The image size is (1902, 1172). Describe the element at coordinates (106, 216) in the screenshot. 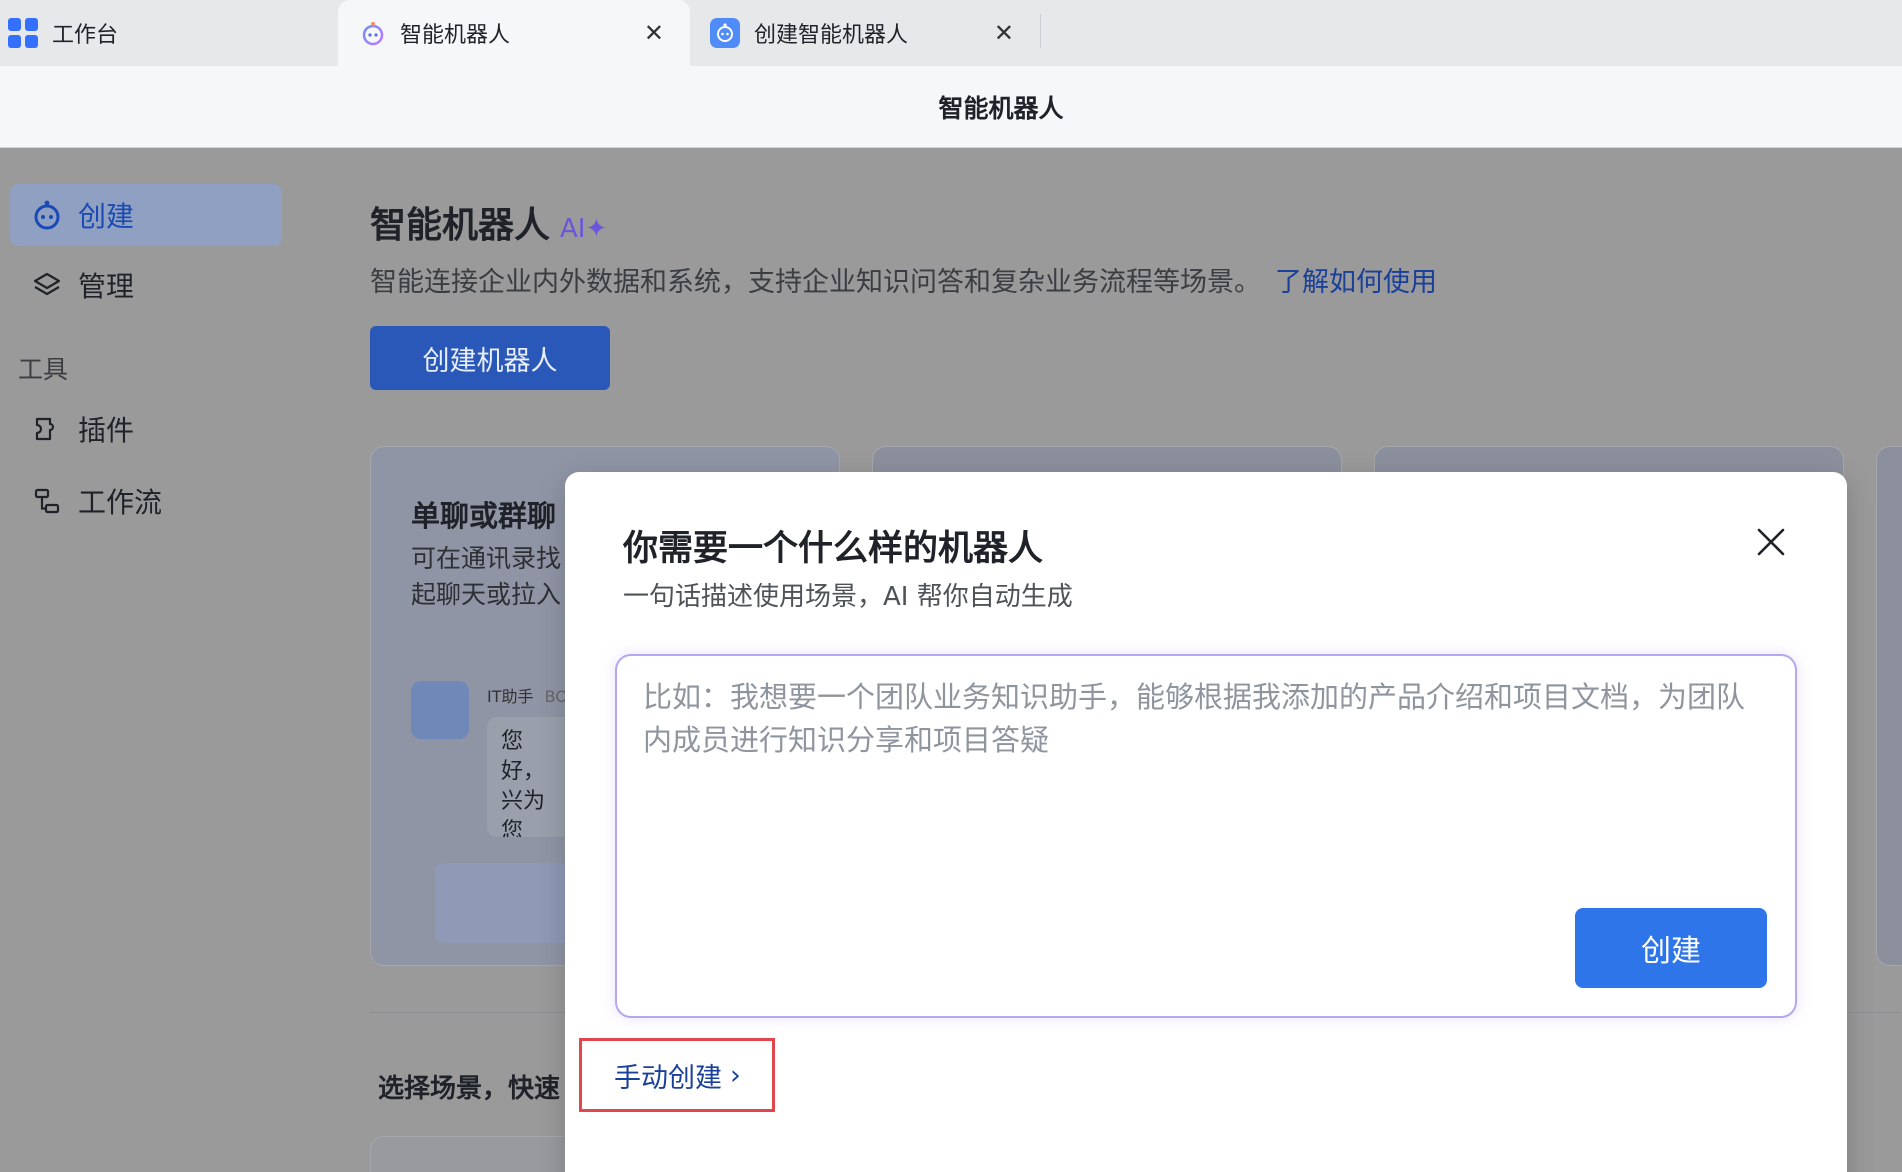

I see `sidebar-item-label: 创建` at that location.